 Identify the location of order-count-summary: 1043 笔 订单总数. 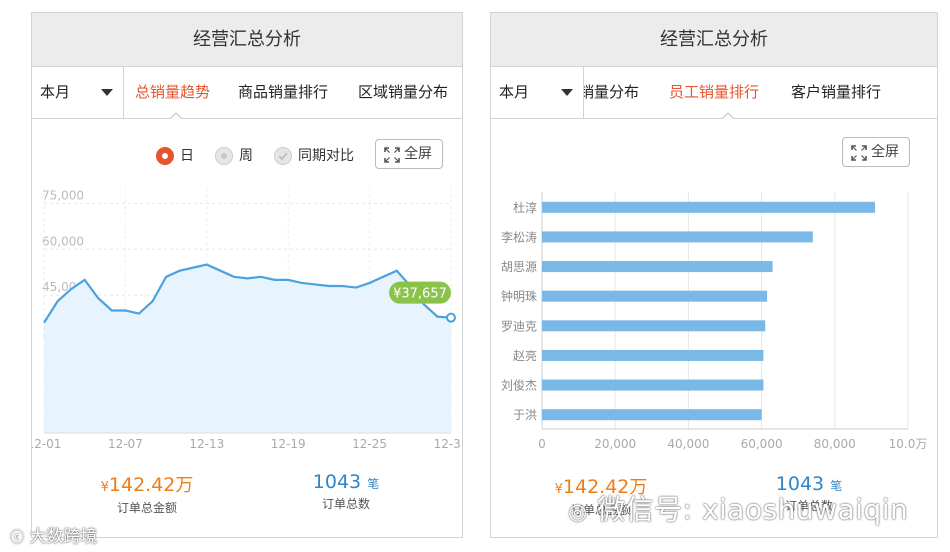
(346, 491).